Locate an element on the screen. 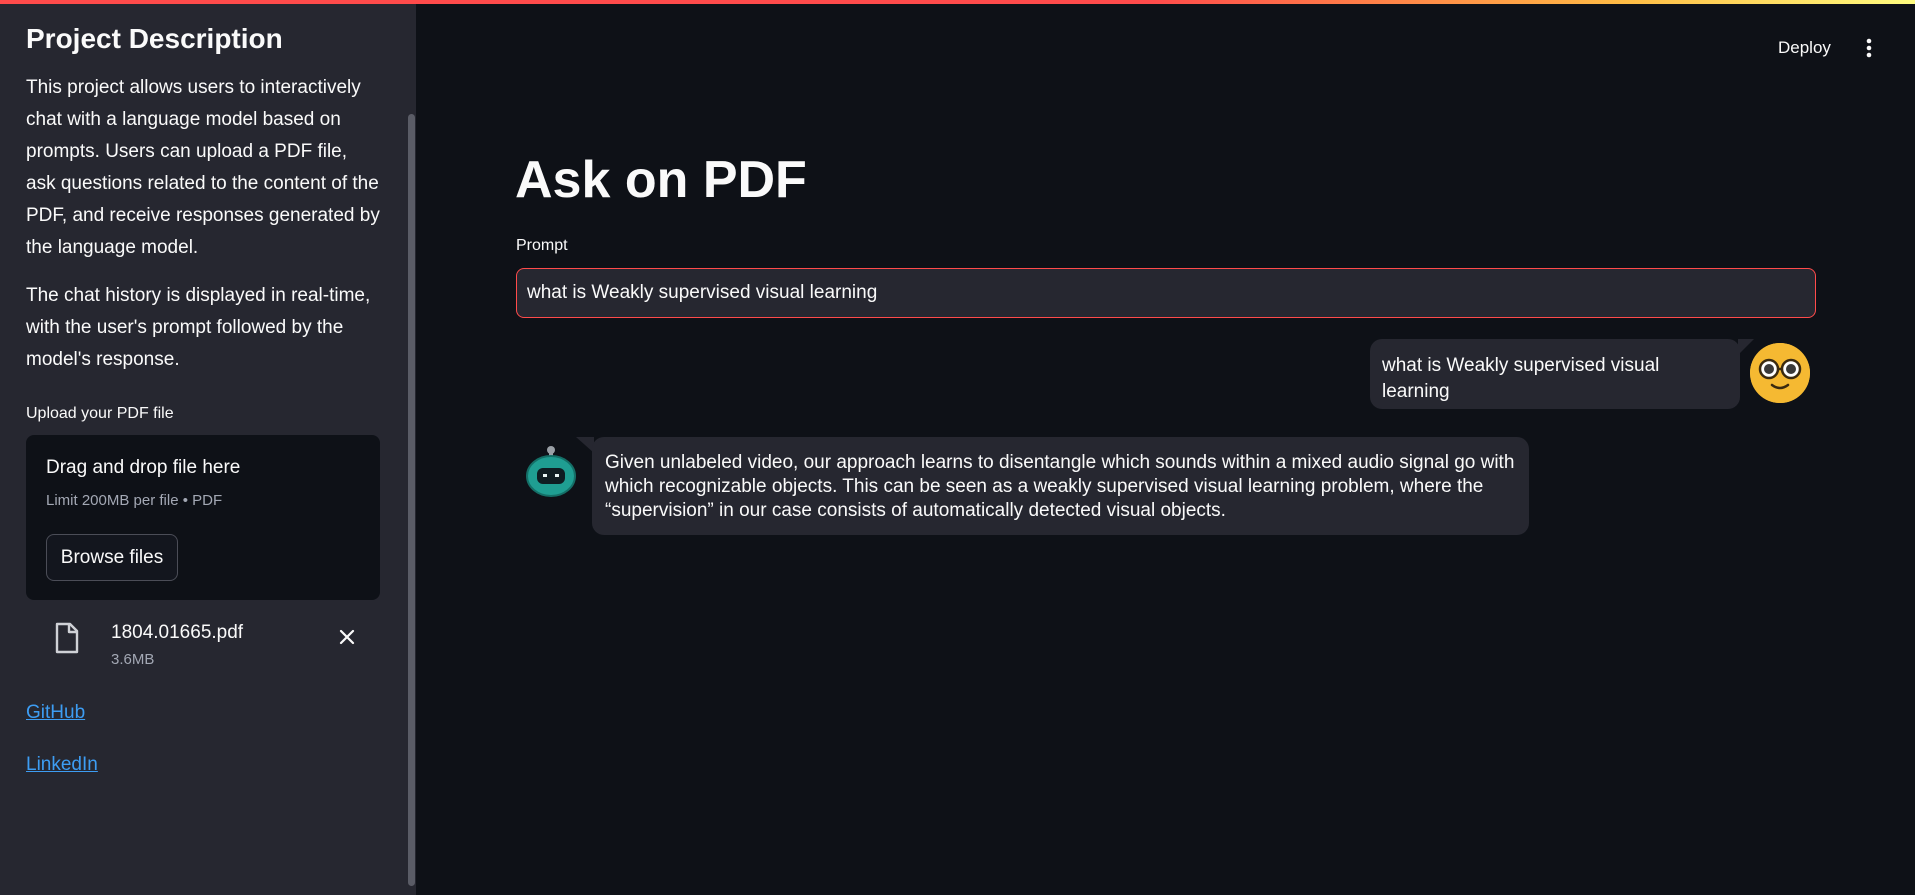 Image resolution: width=1915 pixels, height=895 pixels. sidebar-scrollbar is located at coordinates (411, 500).